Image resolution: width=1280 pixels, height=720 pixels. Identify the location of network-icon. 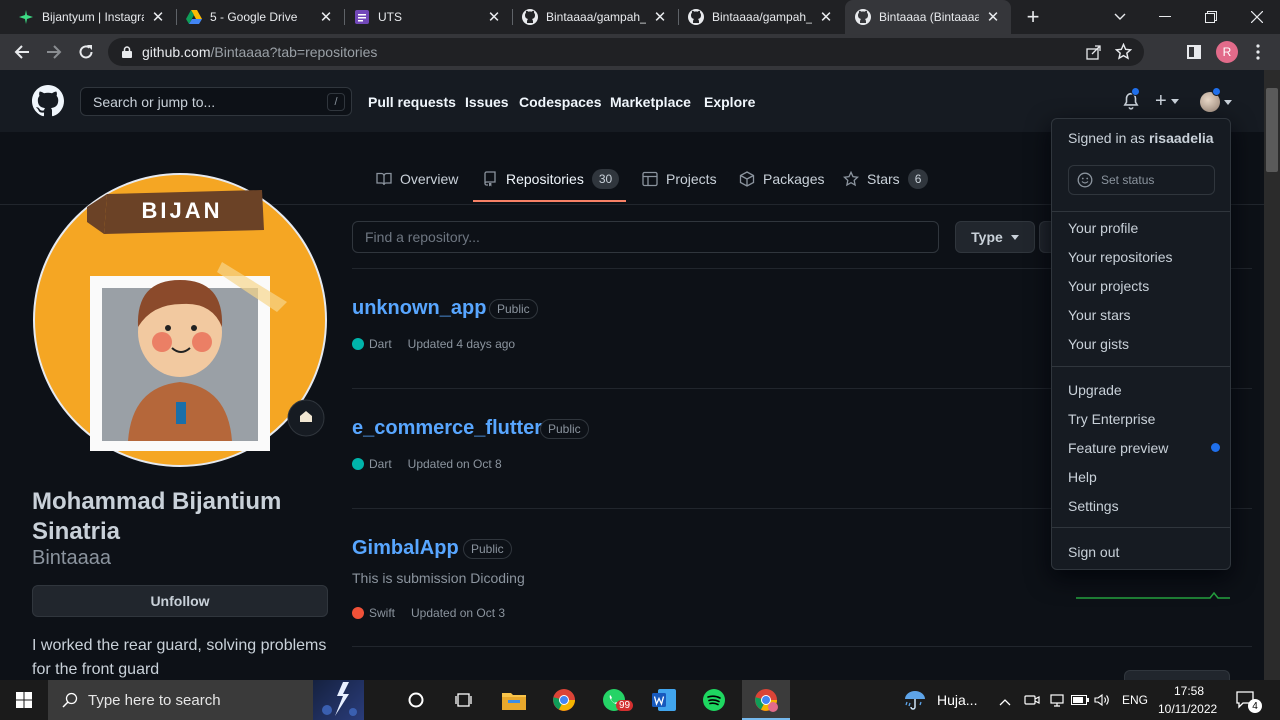
(1057, 702).